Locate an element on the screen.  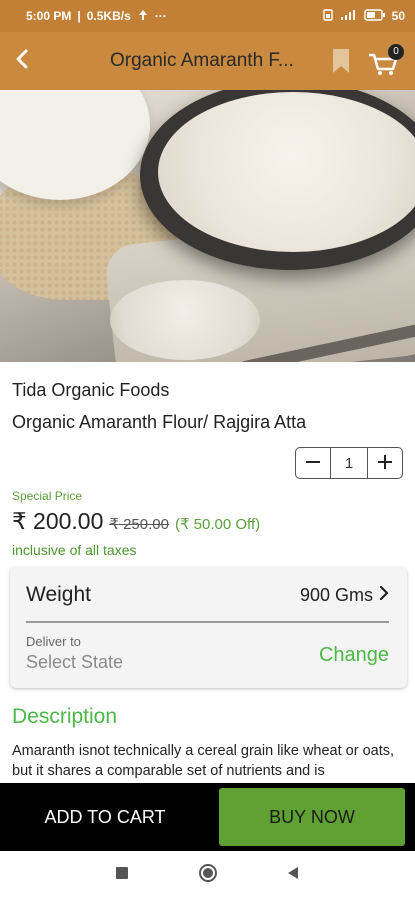
status-right: 50 is located at coordinates (363, 16).